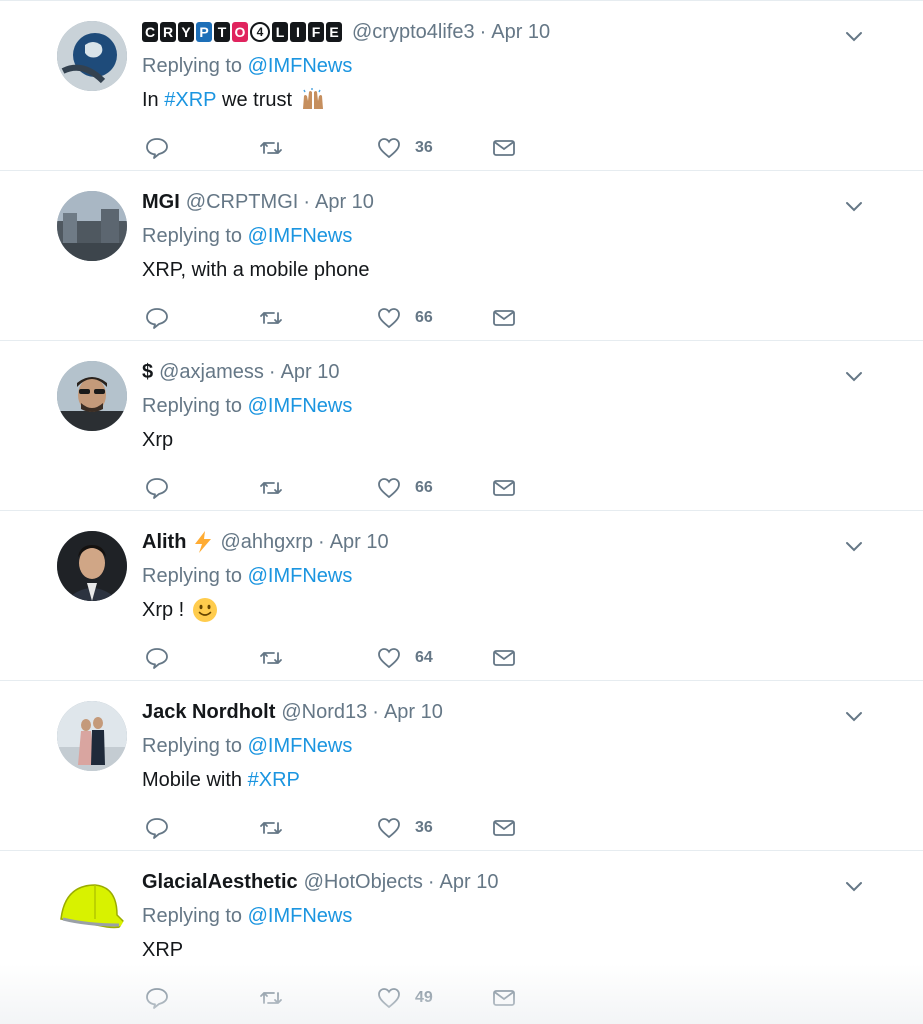  What do you see at coordinates (158, 440) in the screenshot?
I see `tweet-text: Xrp` at bounding box center [158, 440].